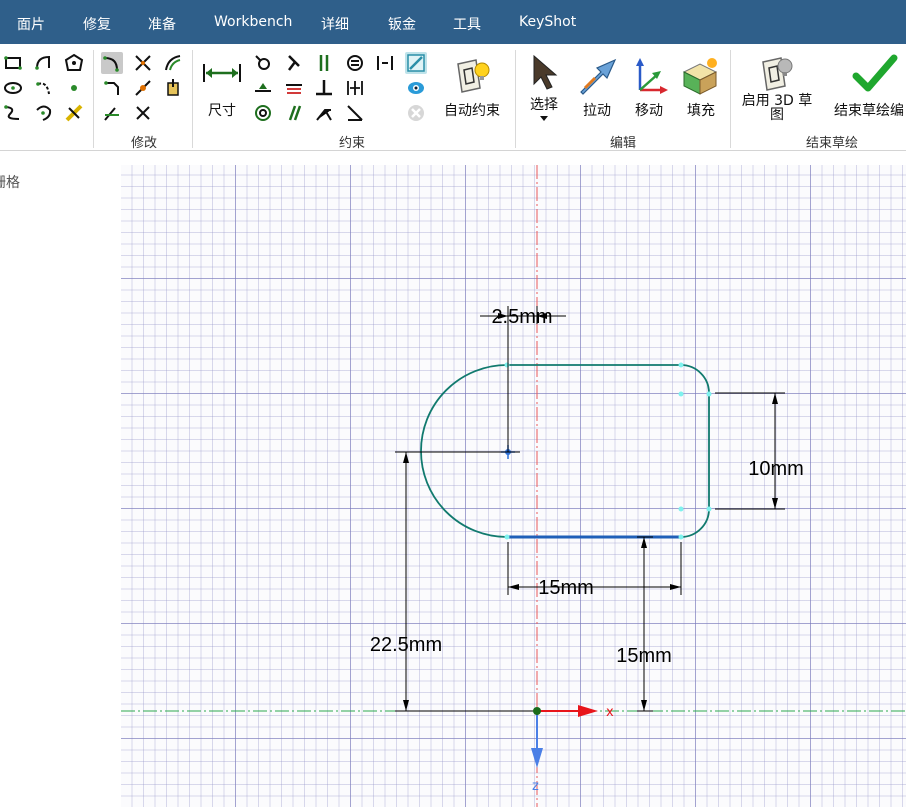 This screenshot has height=807, width=906. I want to click on split-curve-icon, so click(143, 88).